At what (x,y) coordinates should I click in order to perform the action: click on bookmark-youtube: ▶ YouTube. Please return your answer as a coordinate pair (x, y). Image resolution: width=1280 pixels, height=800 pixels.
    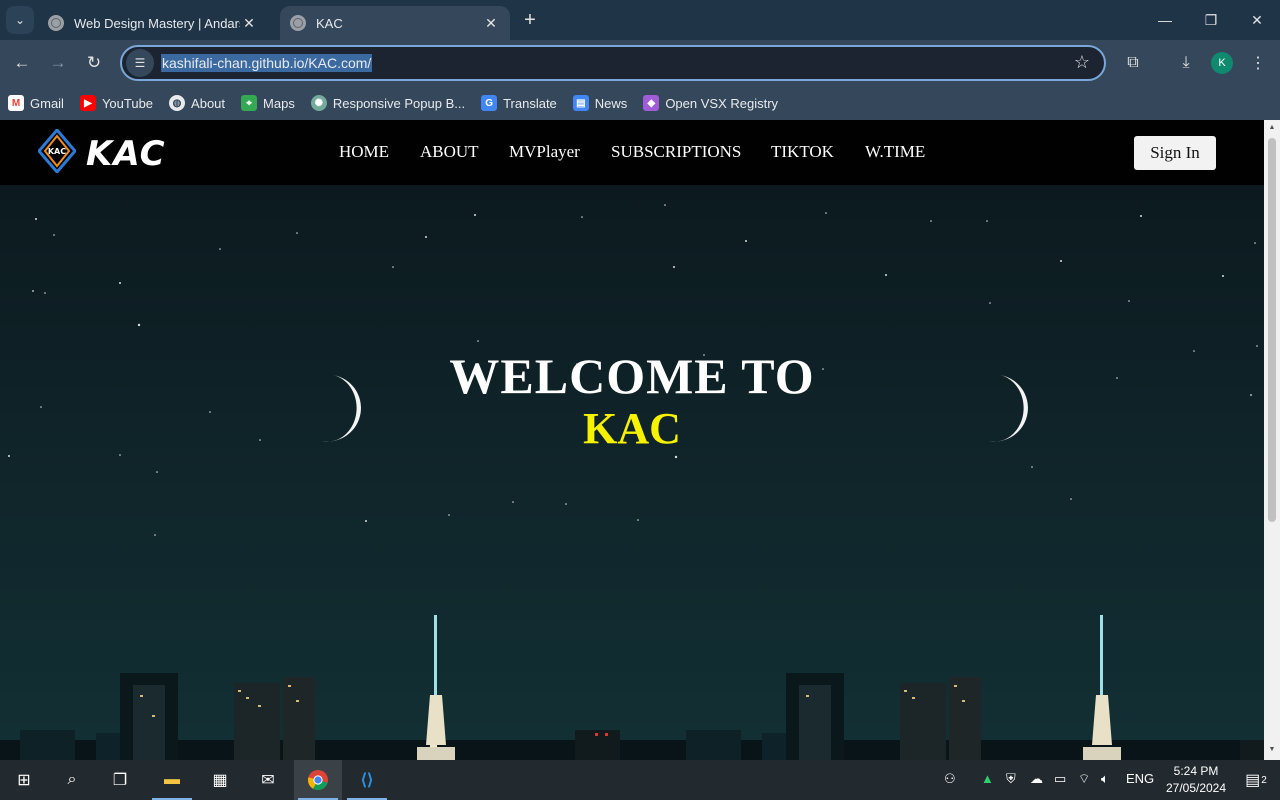
    Looking at the image, I should click on (116, 103).